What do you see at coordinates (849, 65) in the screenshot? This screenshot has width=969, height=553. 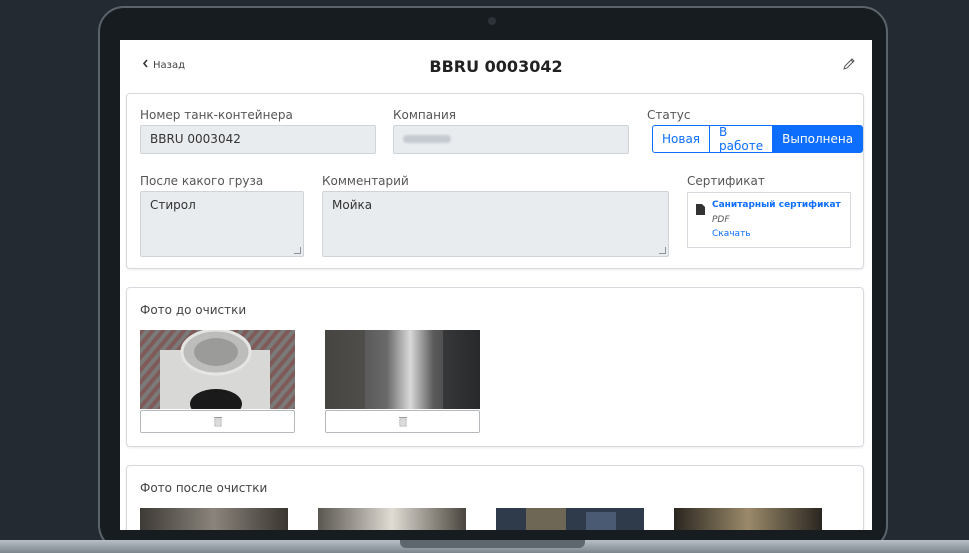 I see `pencil-icon` at bounding box center [849, 65].